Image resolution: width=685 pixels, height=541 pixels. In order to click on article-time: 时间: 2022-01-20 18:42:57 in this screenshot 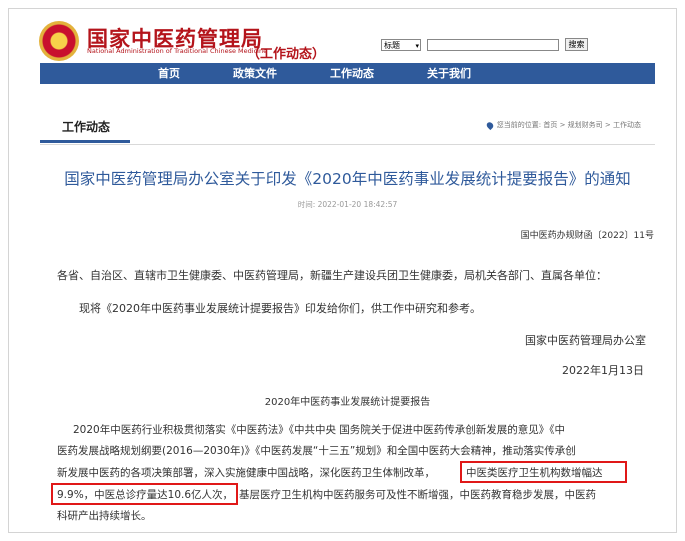, I will do `click(347, 204)`.